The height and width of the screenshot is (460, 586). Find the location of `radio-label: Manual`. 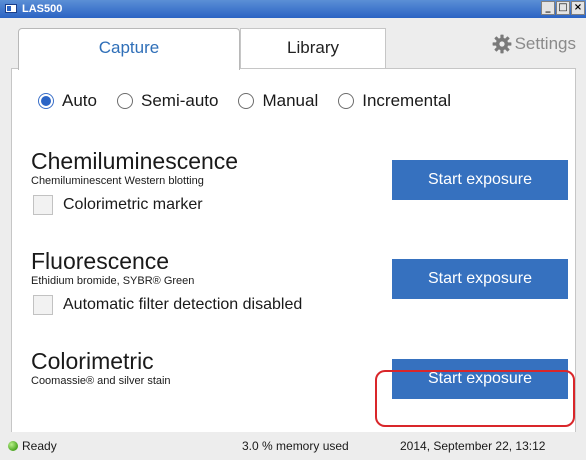

radio-label: Manual is located at coordinates (290, 100).